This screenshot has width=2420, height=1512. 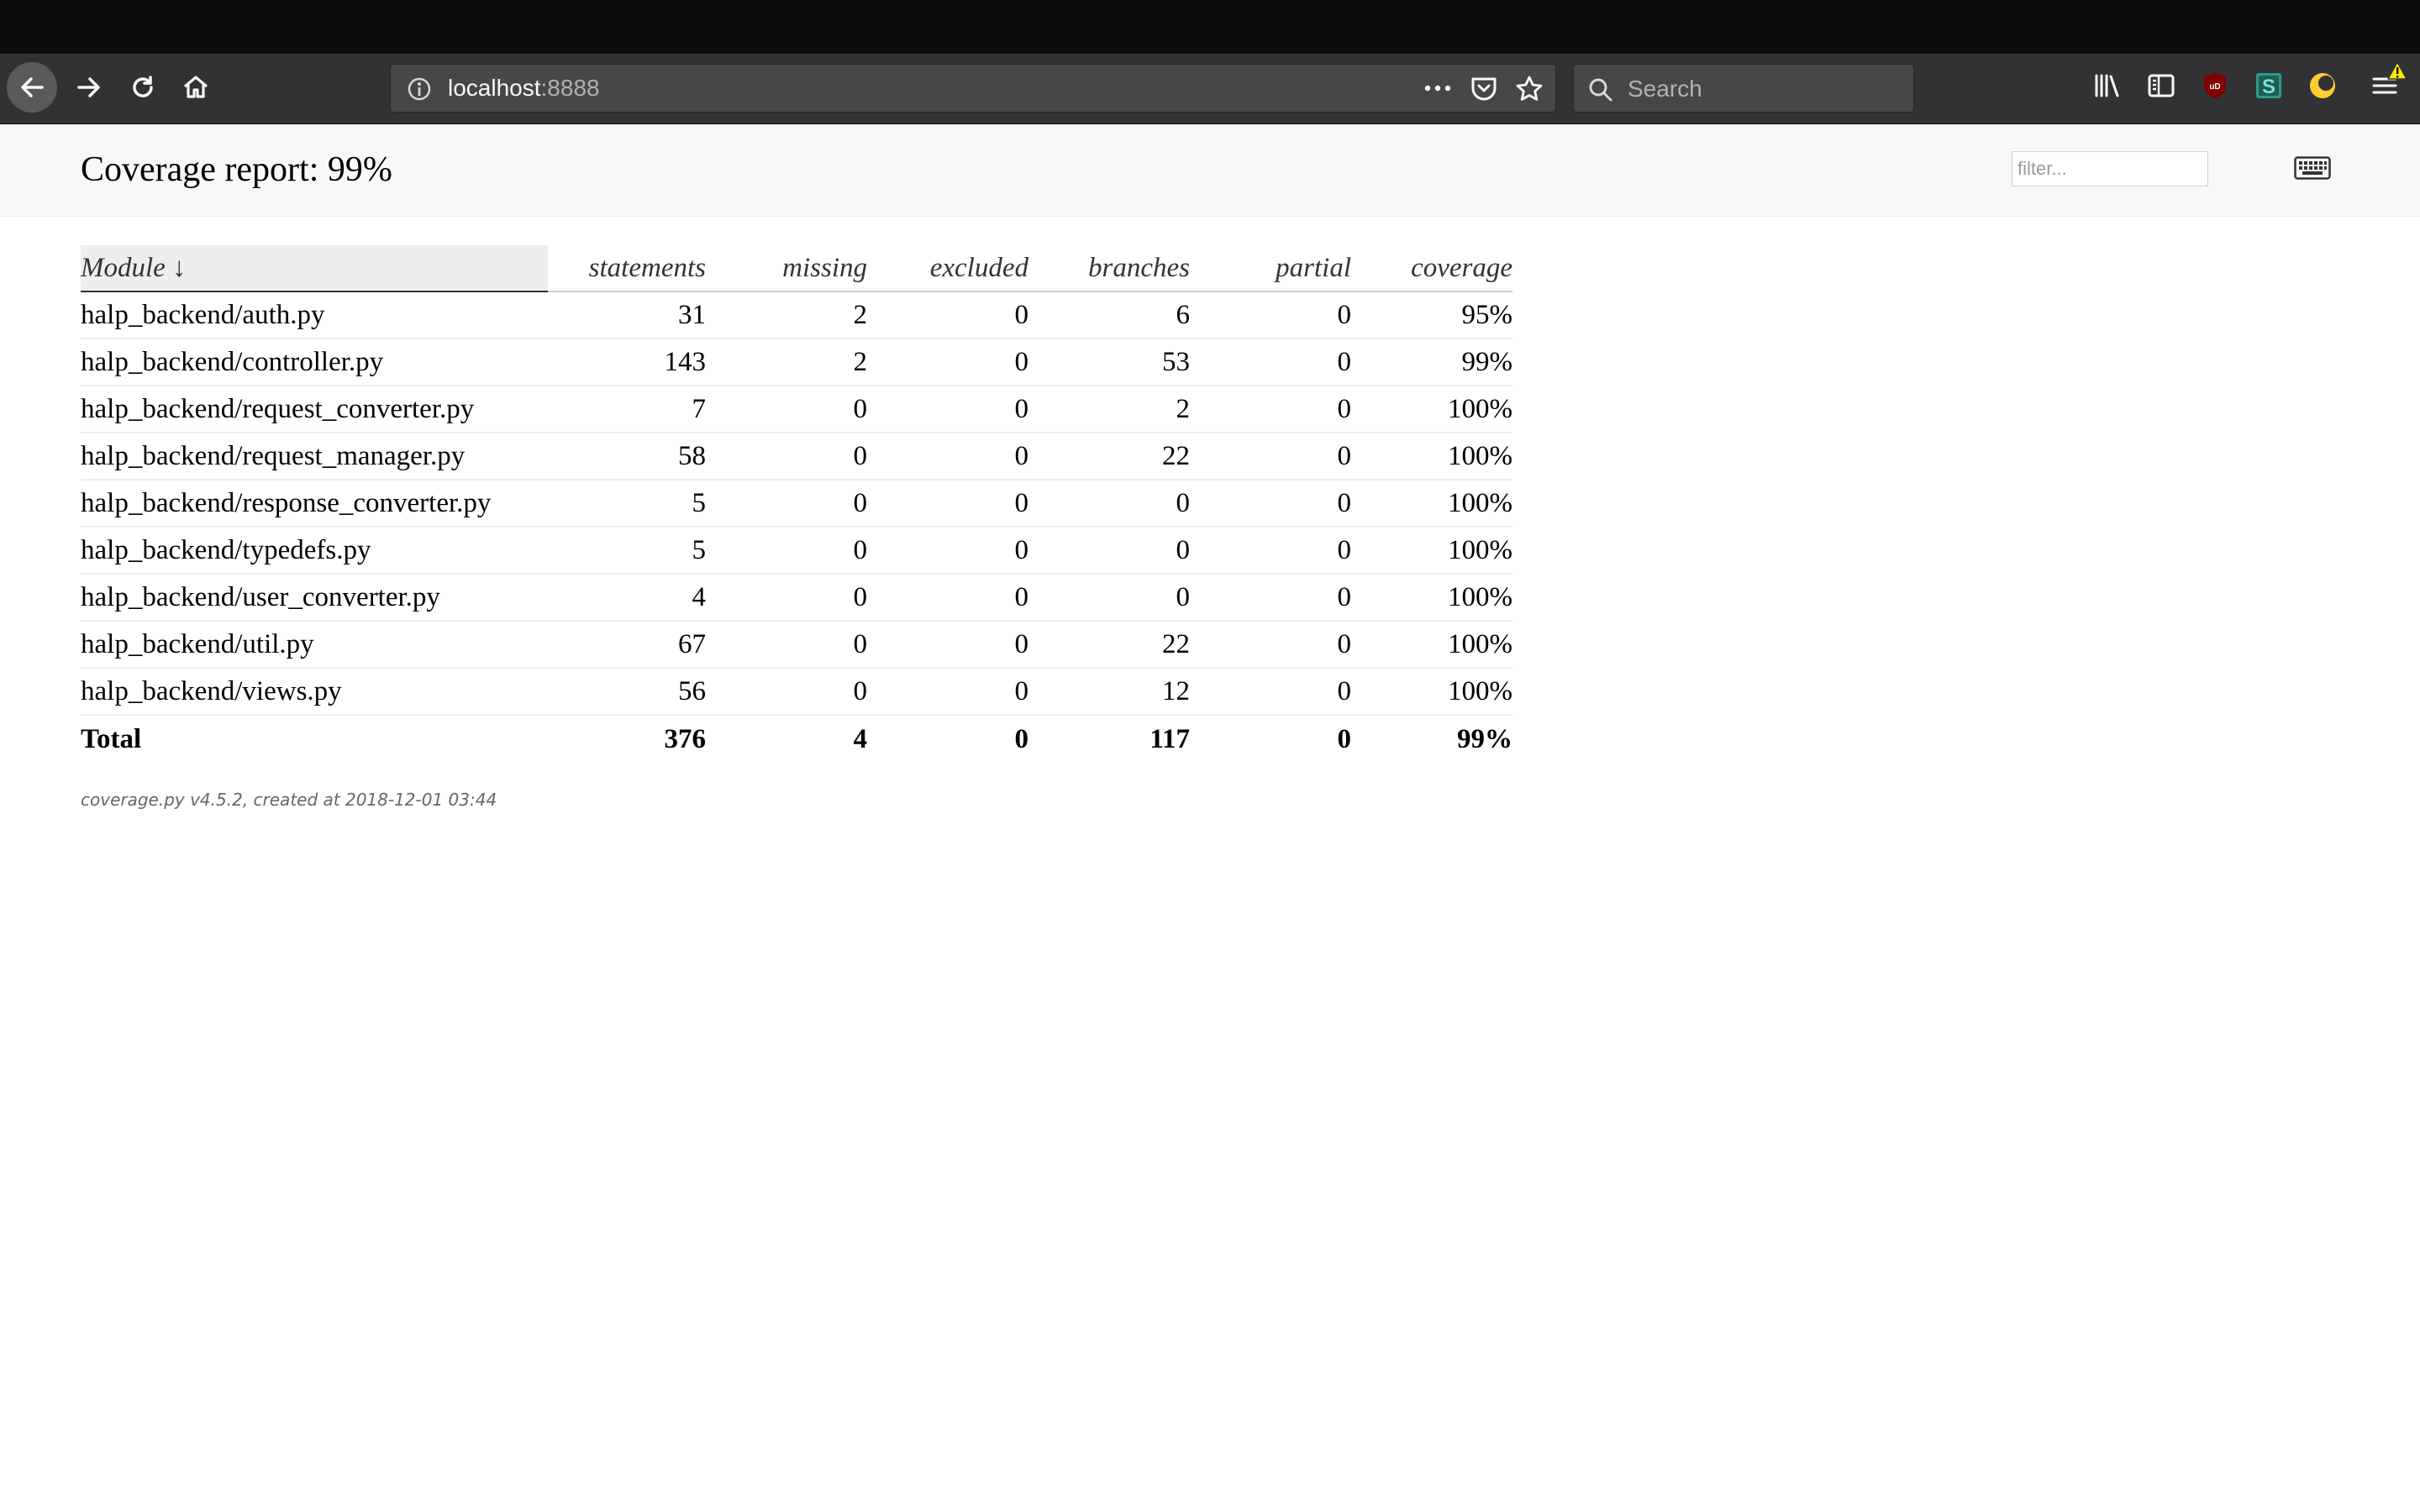 What do you see at coordinates (112, 738) in the screenshot?
I see `total-label: Total` at bounding box center [112, 738].